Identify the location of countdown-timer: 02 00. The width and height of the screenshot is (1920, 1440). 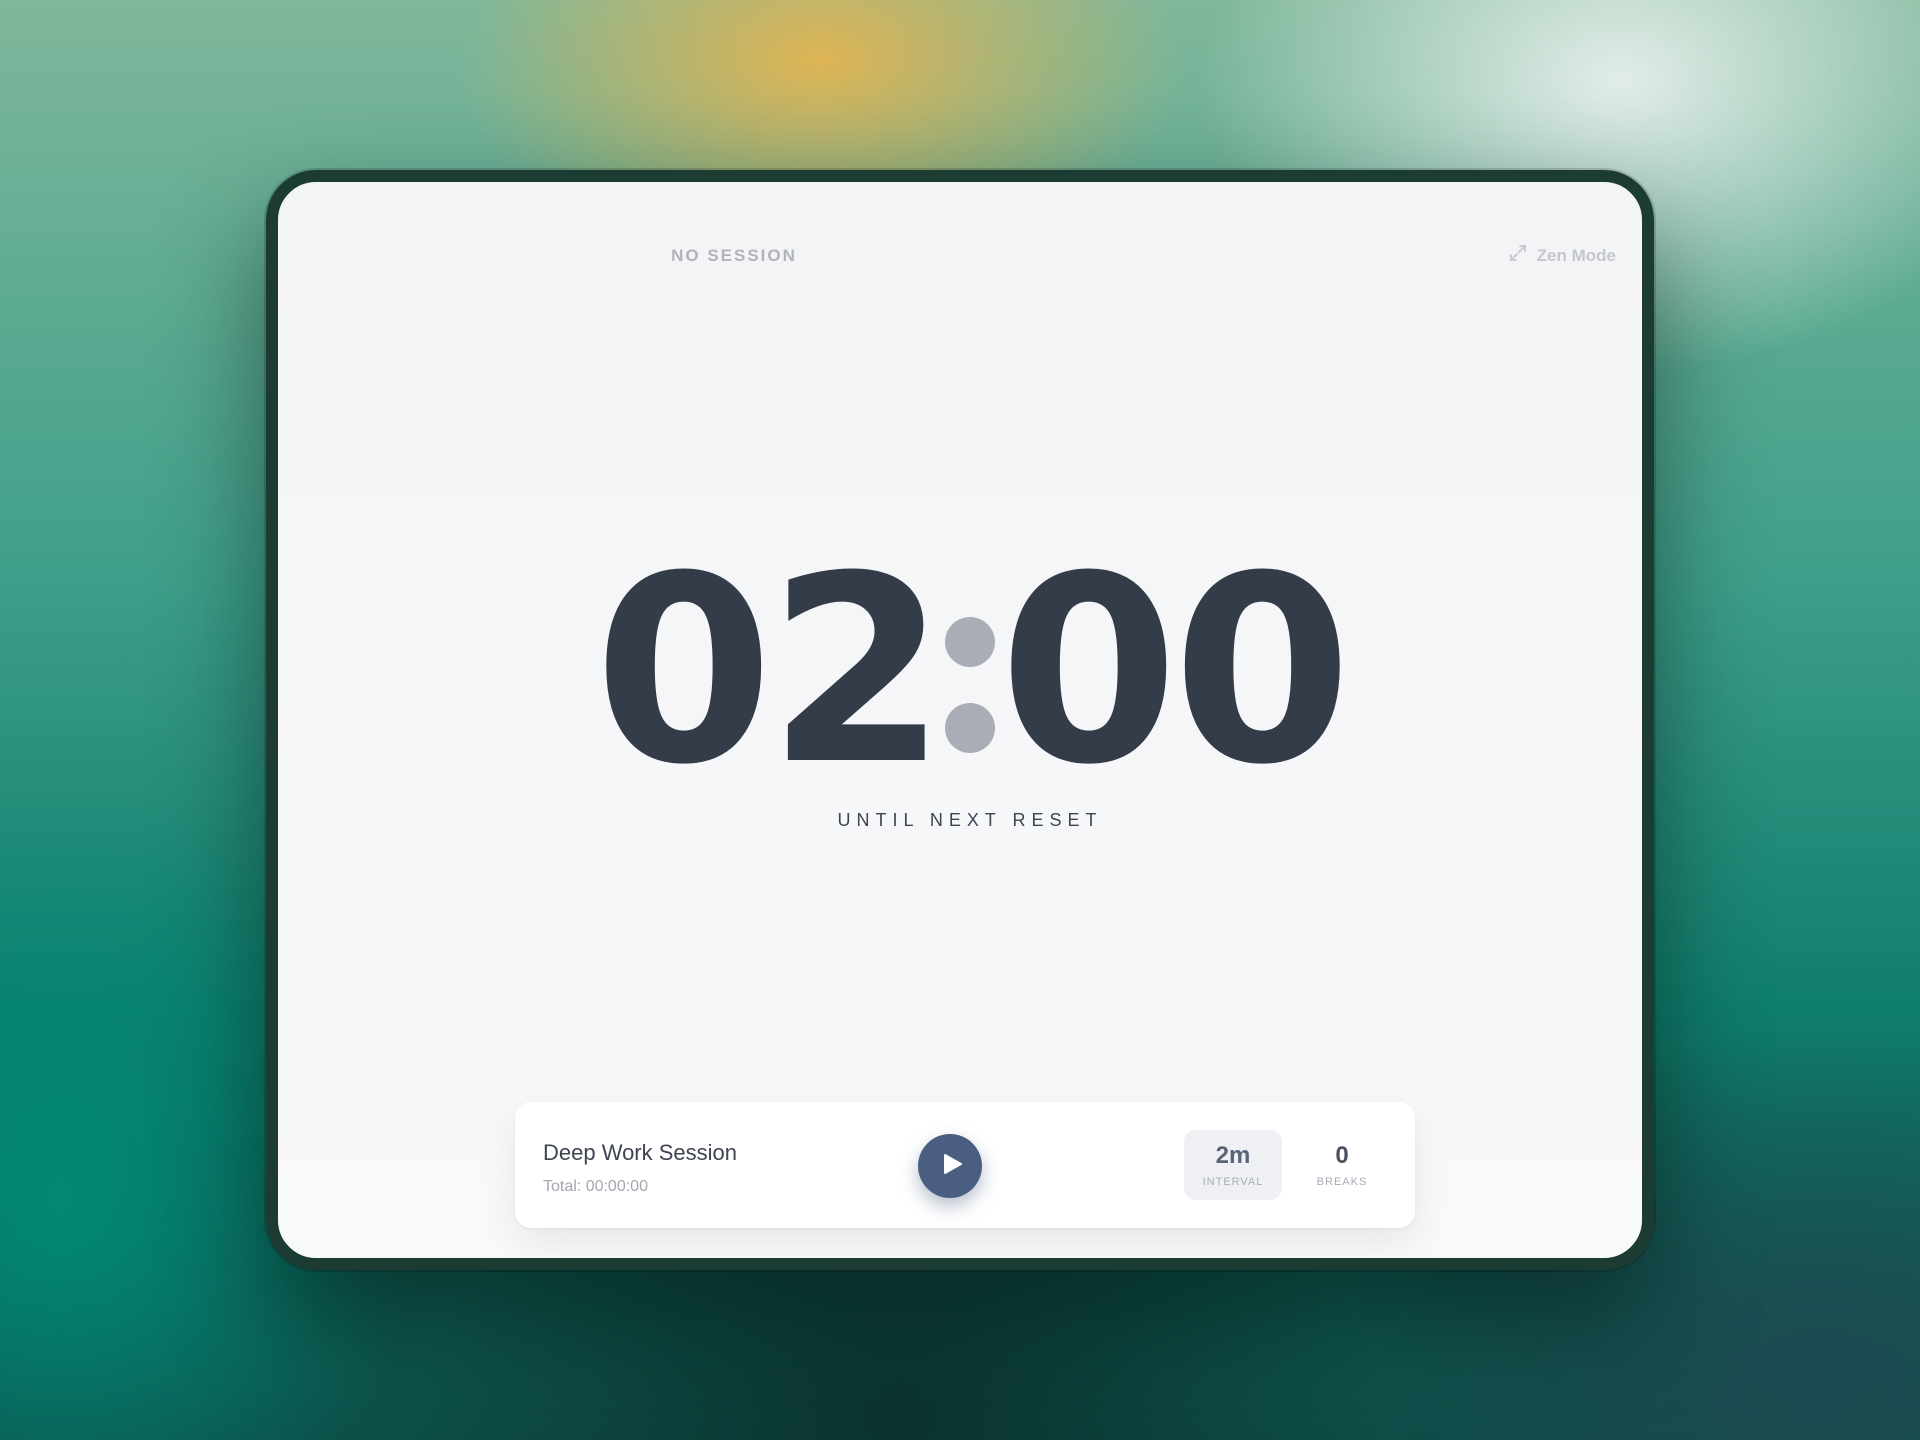
(965, 671).